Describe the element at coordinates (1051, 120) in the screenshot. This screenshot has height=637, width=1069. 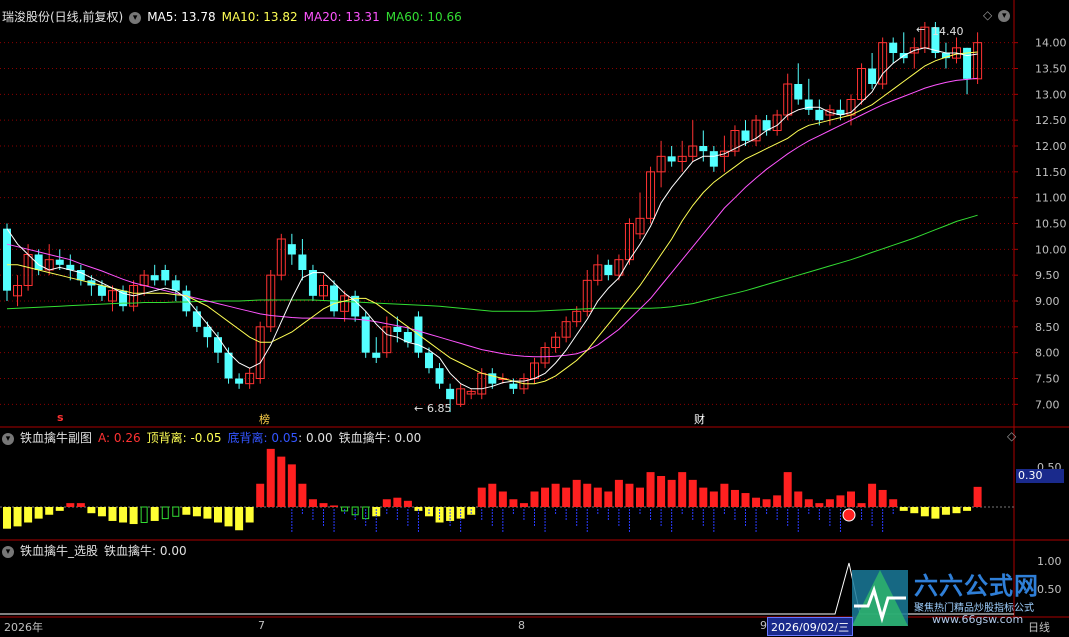
I see `y-tick-label: 12.50` at that location.